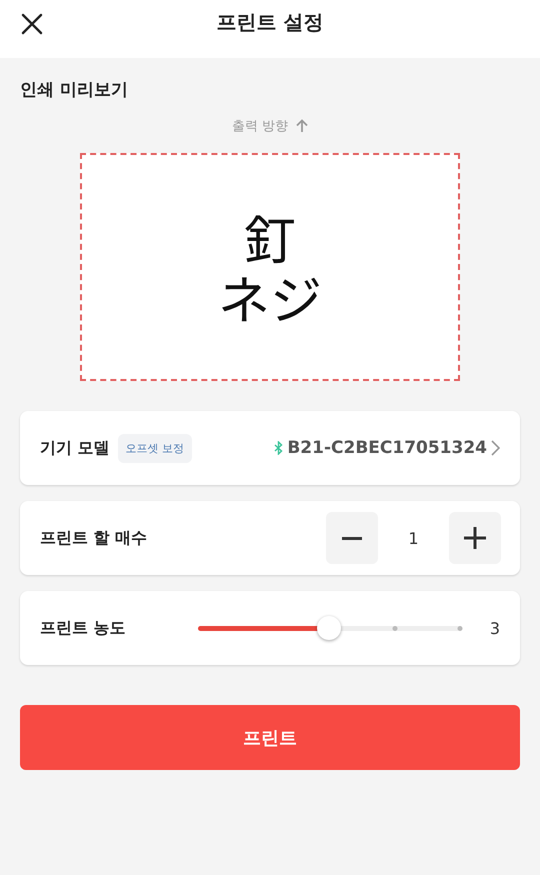 This screenshot has height=875, width=540. What do you see at coordinates (270, 297) in the screenshot?
I see `label-text: ネジ` at bounding box center [270, 297].